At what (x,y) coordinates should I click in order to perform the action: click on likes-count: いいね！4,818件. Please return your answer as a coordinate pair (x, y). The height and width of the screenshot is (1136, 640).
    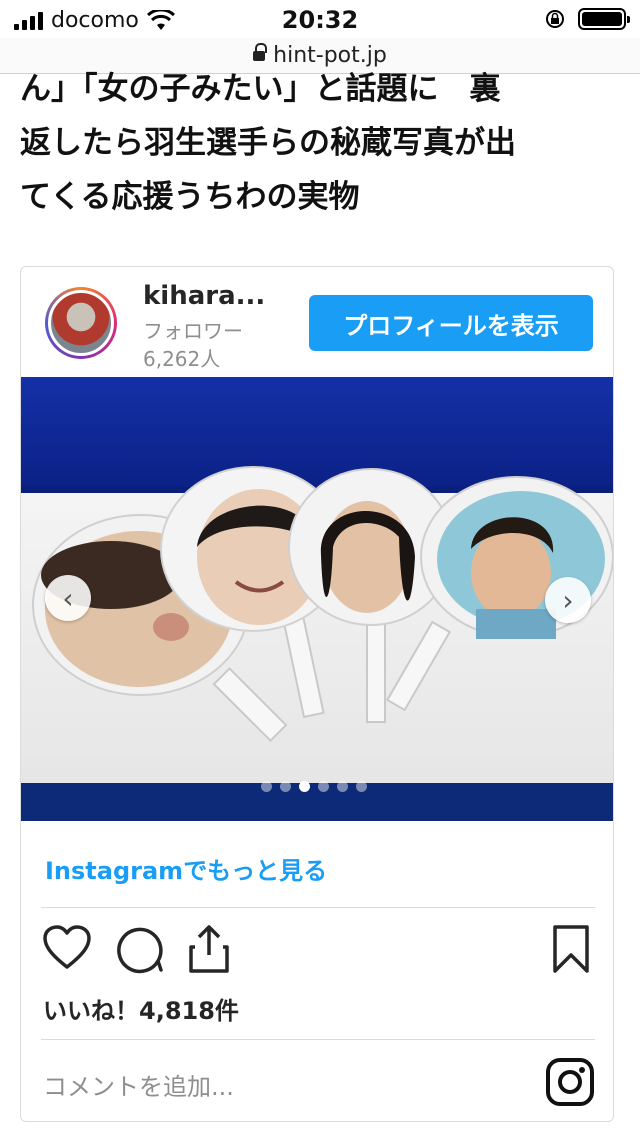
    Looking at the image, I should click on (141, 1011).